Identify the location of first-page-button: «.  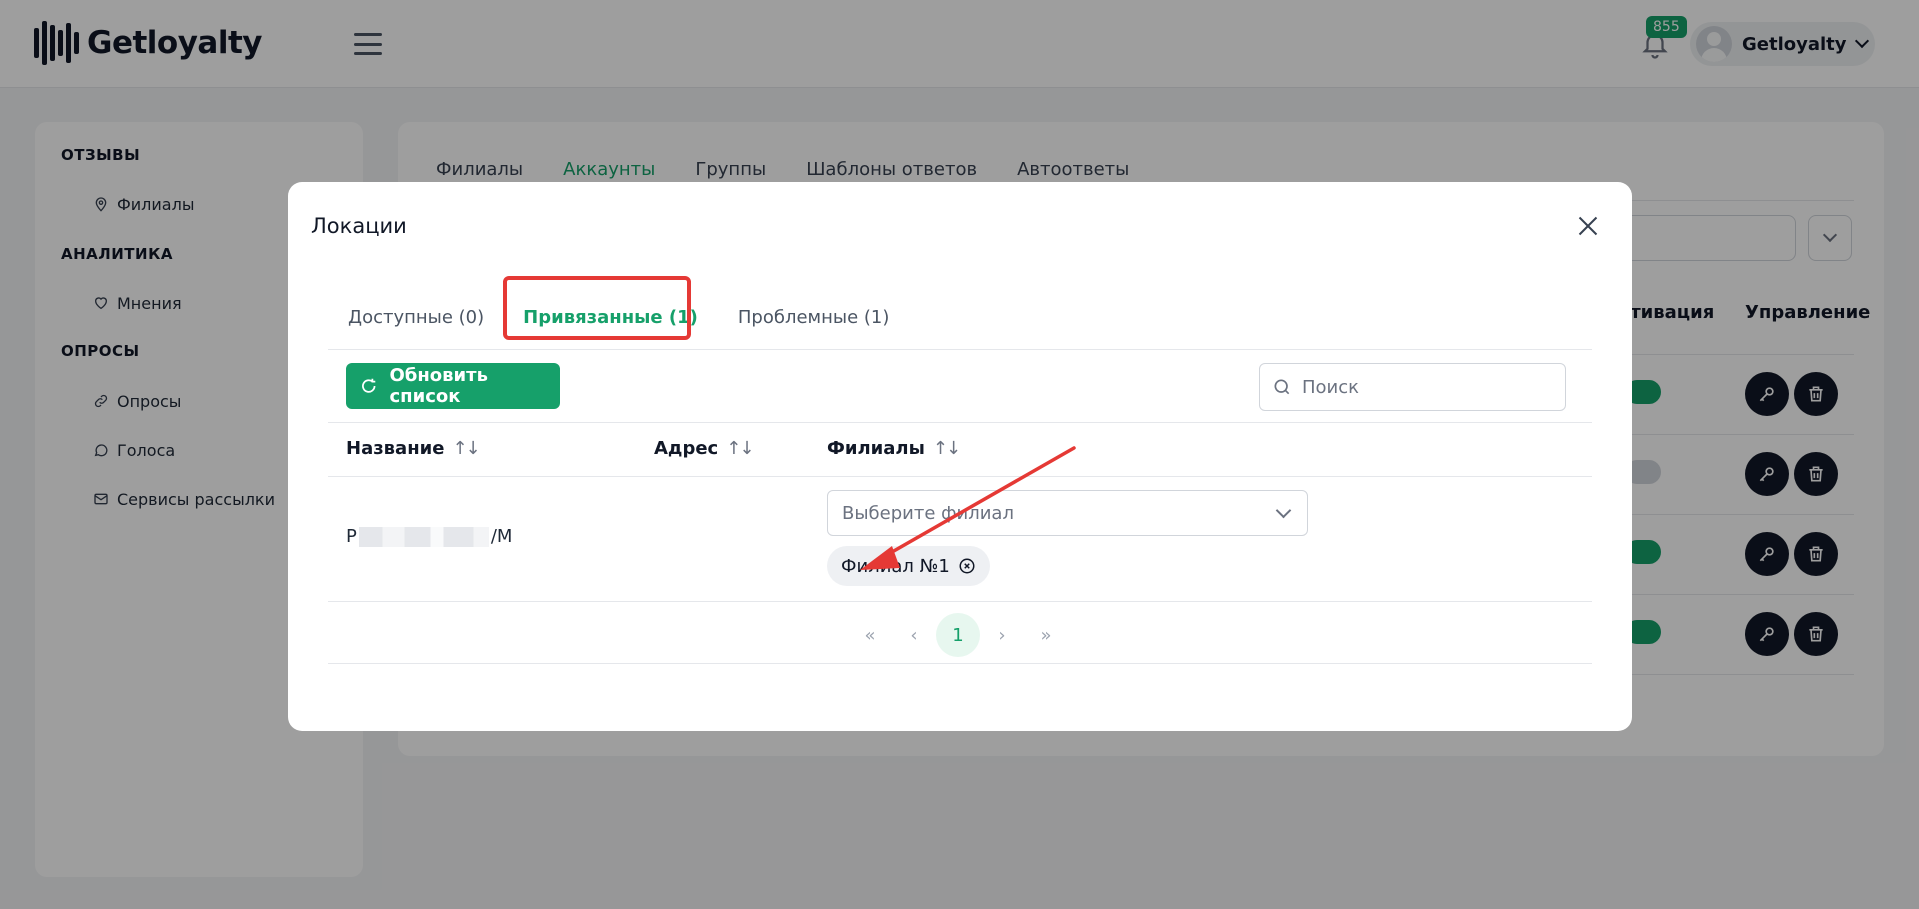
(870, 635).